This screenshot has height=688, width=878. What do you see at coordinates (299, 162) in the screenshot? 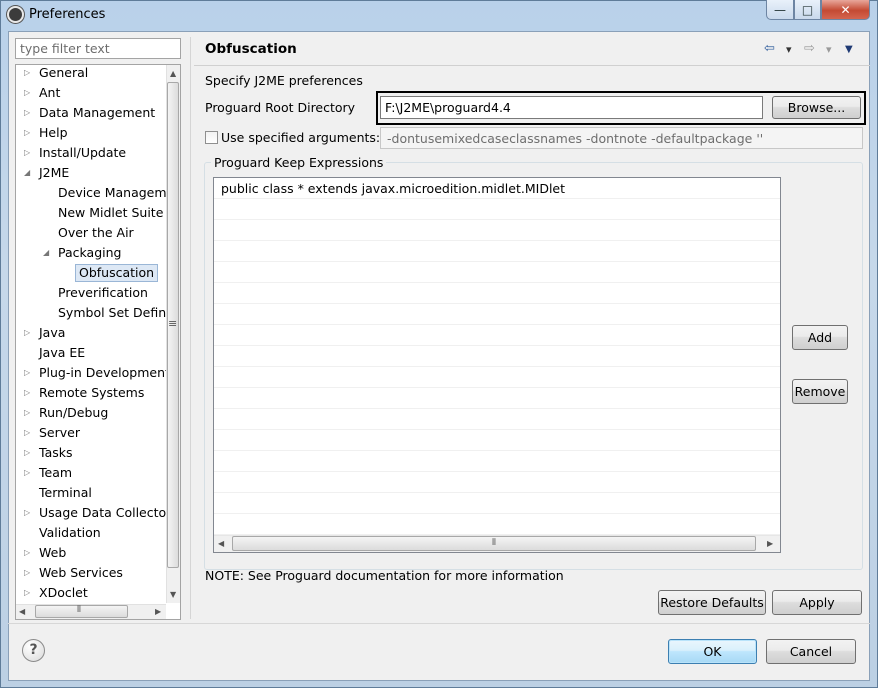
I see `keep-expressions-group-title: Proguard Keep Expressions` at bounding box center [299, 162].